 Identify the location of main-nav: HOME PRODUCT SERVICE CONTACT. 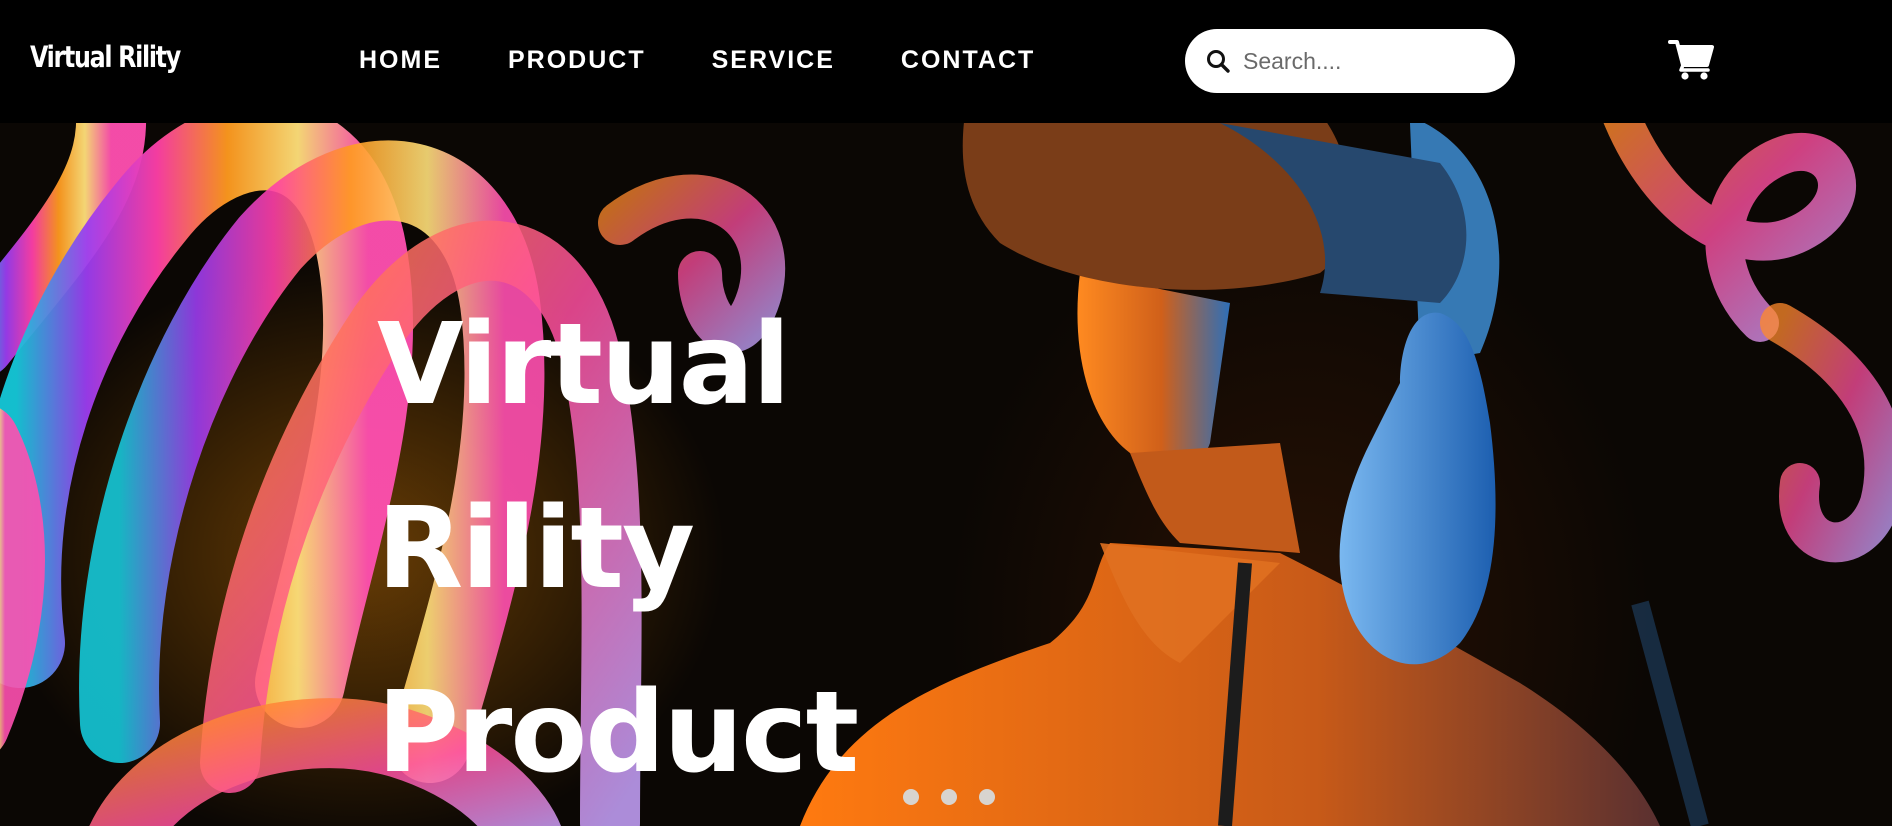
(730, 60).